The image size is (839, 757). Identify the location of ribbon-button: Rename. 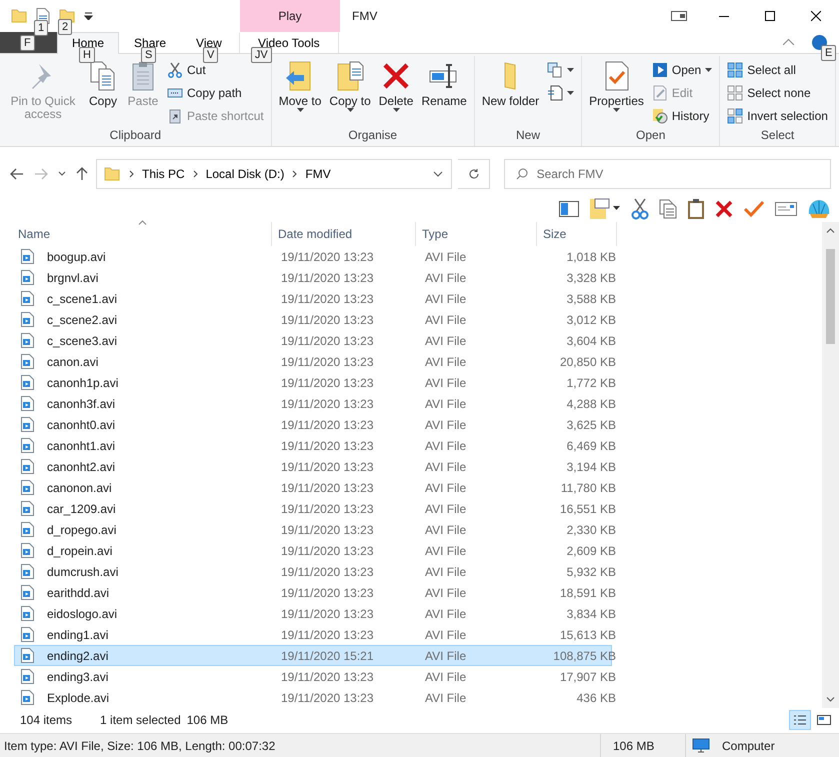
(444, 92).